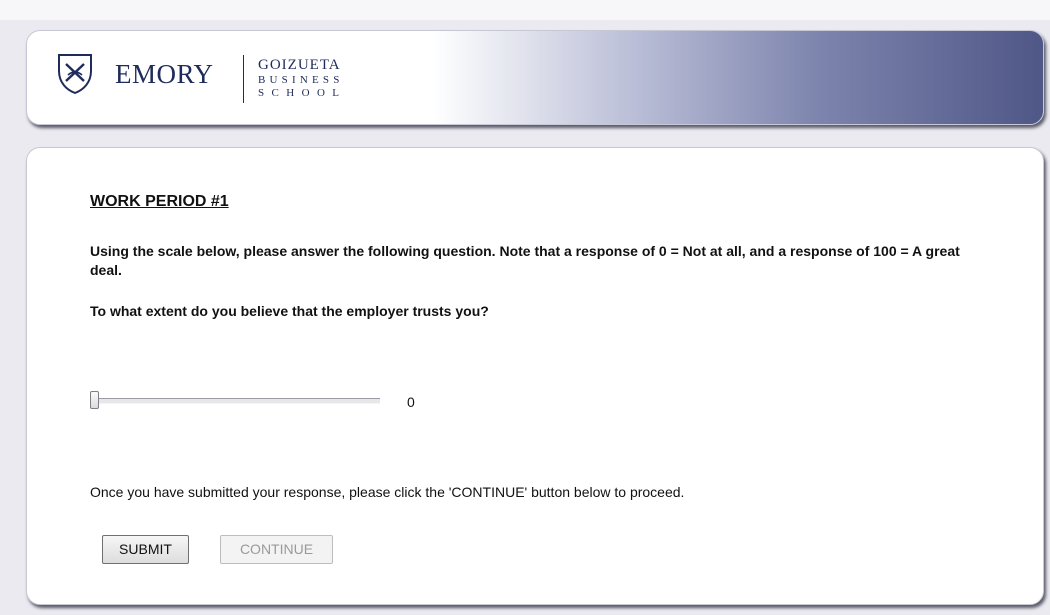 This screenshot has height=615, width=1050. What do you see at coordinates (535, 77) in the screenshot?
I see `header-banner: EMORY GOIZUETA BUSINESS SCHOOL` at bounding box center [535, 77].